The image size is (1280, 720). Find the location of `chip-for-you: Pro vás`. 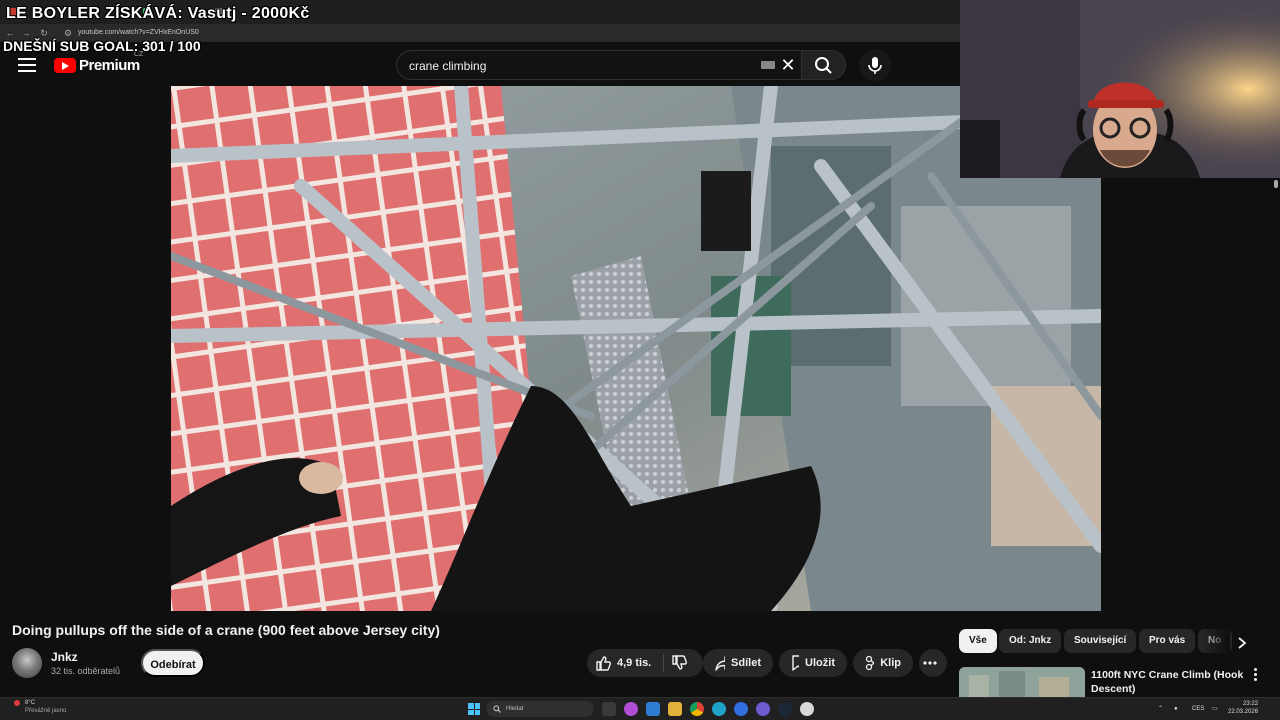

chip-for-you: Pro vás is located at coordinates (1167, 641).